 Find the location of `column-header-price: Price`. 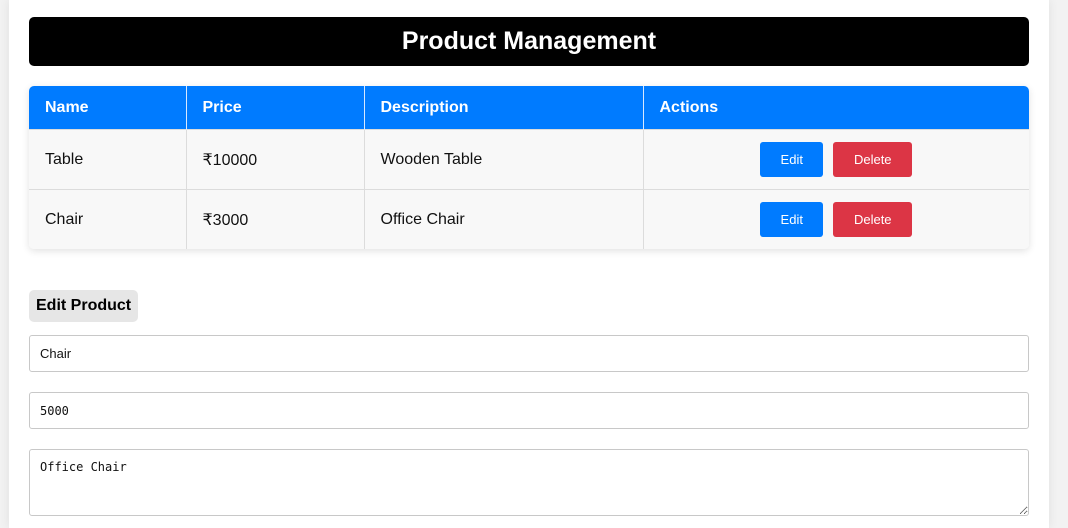

column-header-price: Price is located at coordinates (275, 108).